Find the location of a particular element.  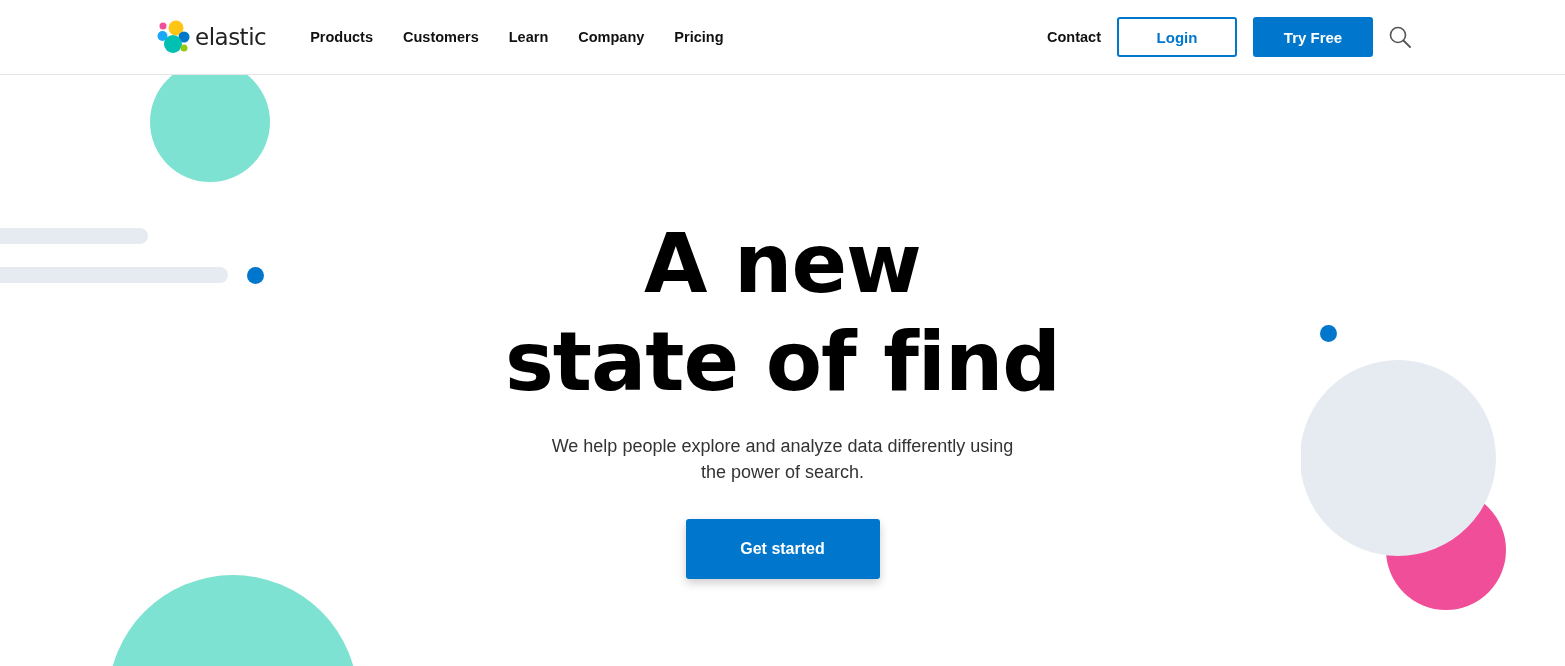

logo-link: elastic is located at coordinates (212, 37).